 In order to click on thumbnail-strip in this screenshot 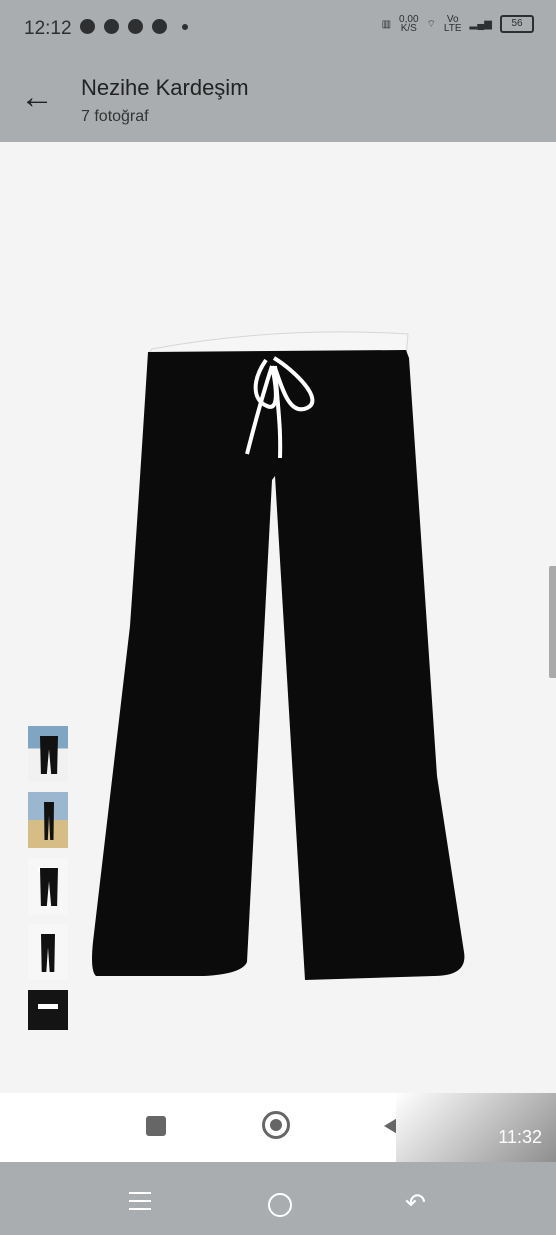, I will do `click(49, 883)`.